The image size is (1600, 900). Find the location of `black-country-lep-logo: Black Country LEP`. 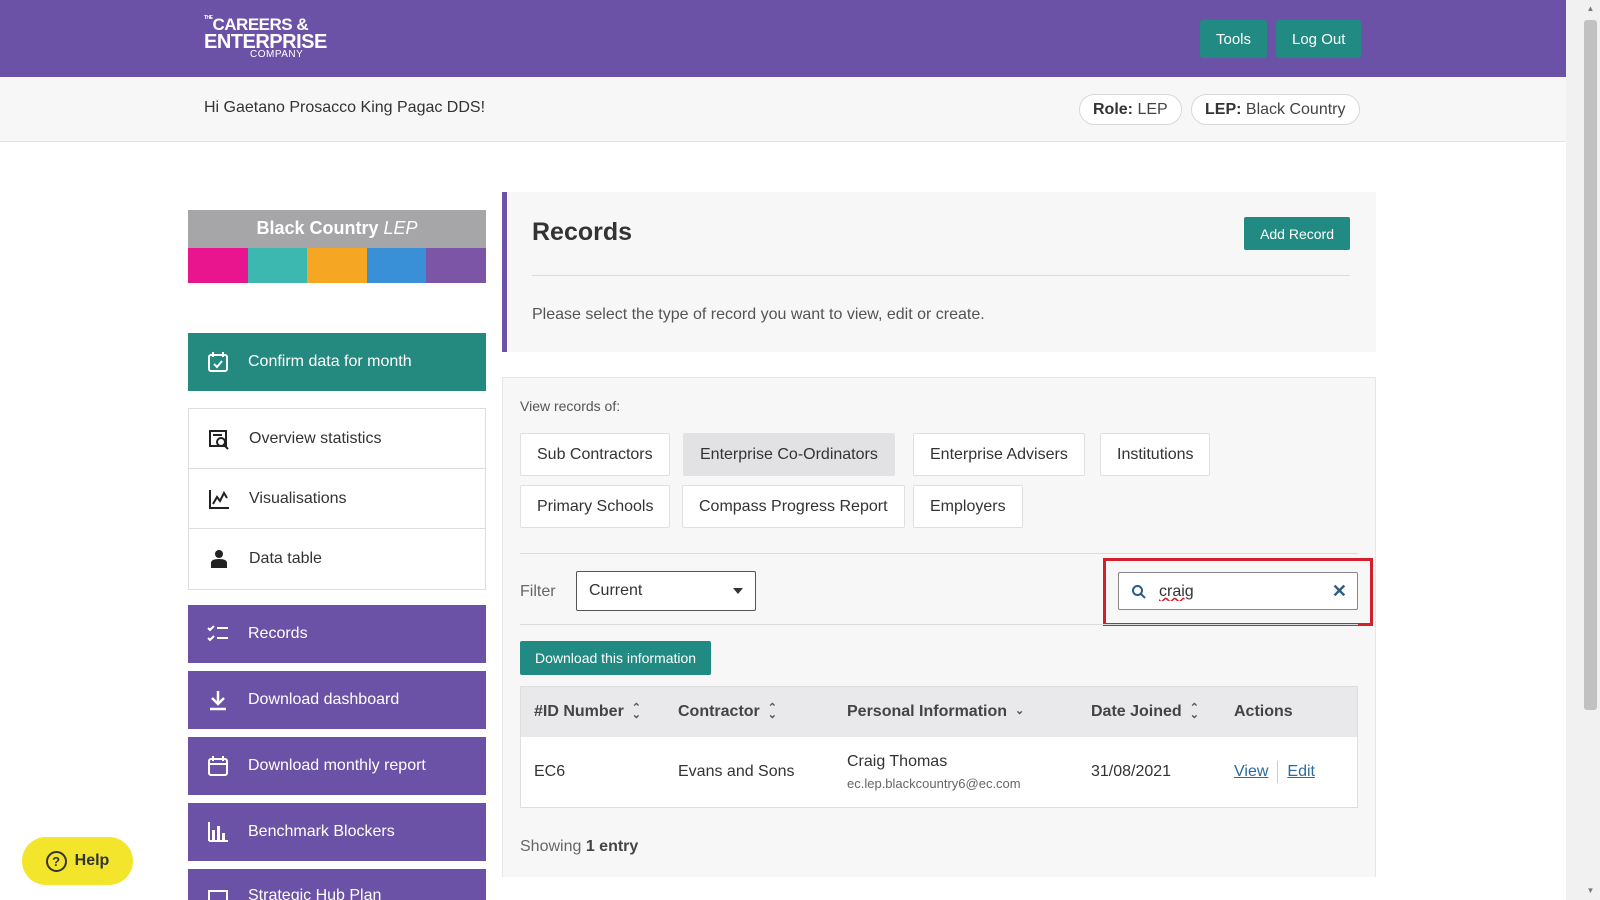

black-country-lep-logo: Black Country LEP is located at coordinates (337, 246).